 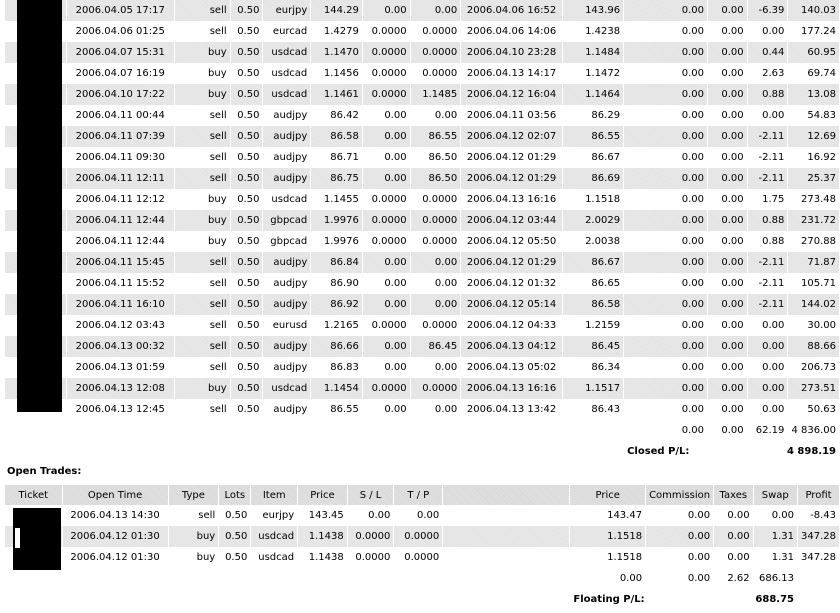 I want to click on header-taxes: Taxes, so click(x=733, y=495).